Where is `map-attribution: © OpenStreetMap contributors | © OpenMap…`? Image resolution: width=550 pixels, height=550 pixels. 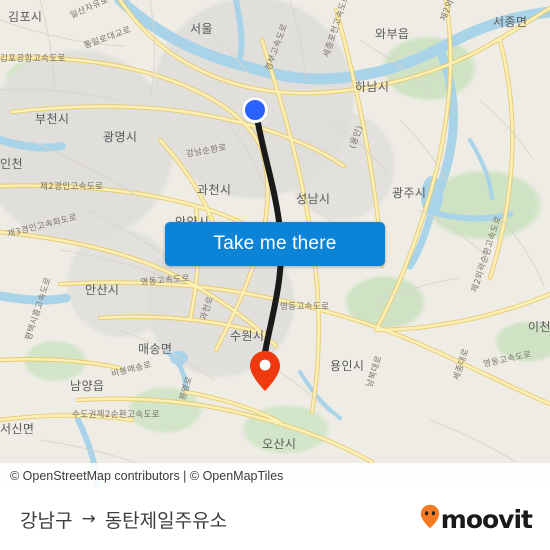
map-attribution: © OpenStreetMap contributors | © OpenMap… is located at coordinates (275, 475).